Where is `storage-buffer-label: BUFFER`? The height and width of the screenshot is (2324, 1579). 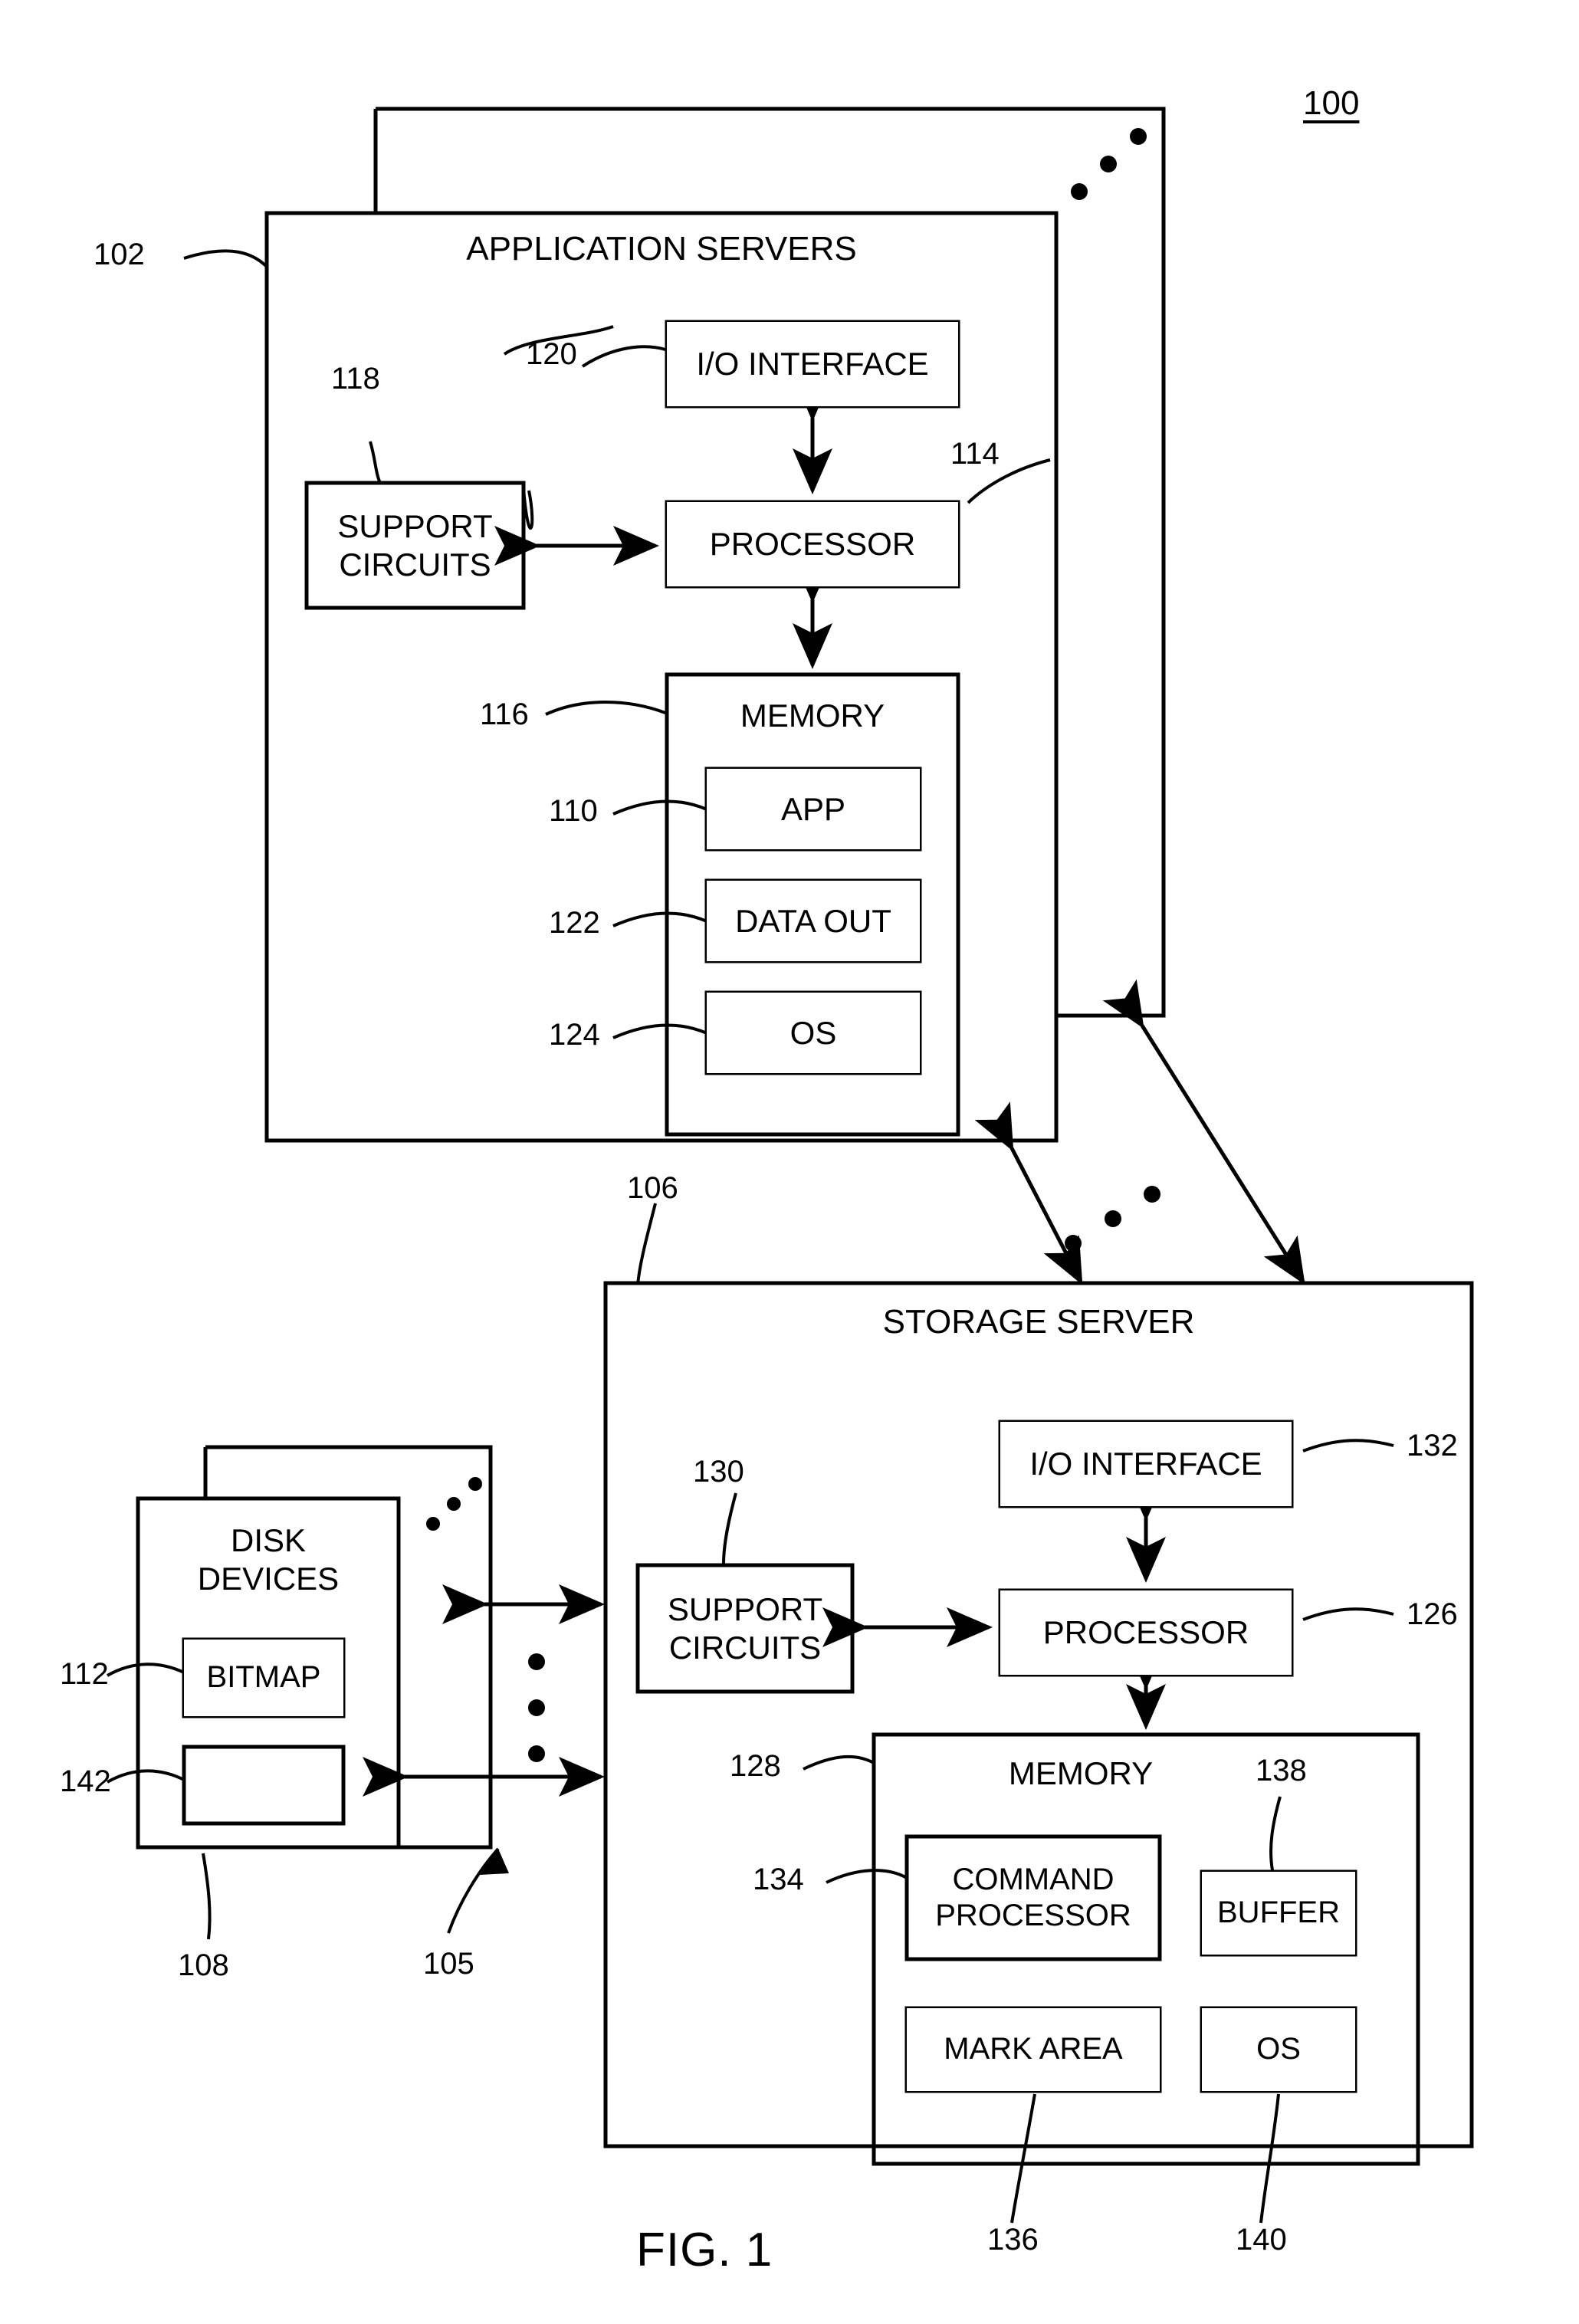
storage-buffer-label: BUFFER is located at coordinates (1278, 1913).